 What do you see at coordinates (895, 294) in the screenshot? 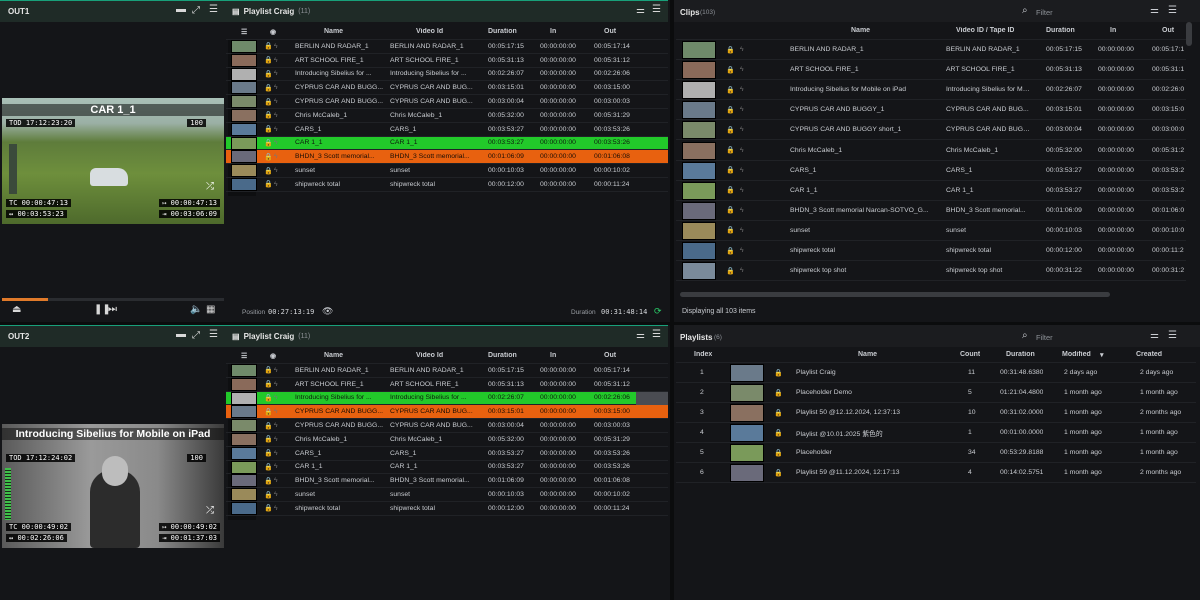
I see `clips-hscrollbar` at bounding box center [895, 294].